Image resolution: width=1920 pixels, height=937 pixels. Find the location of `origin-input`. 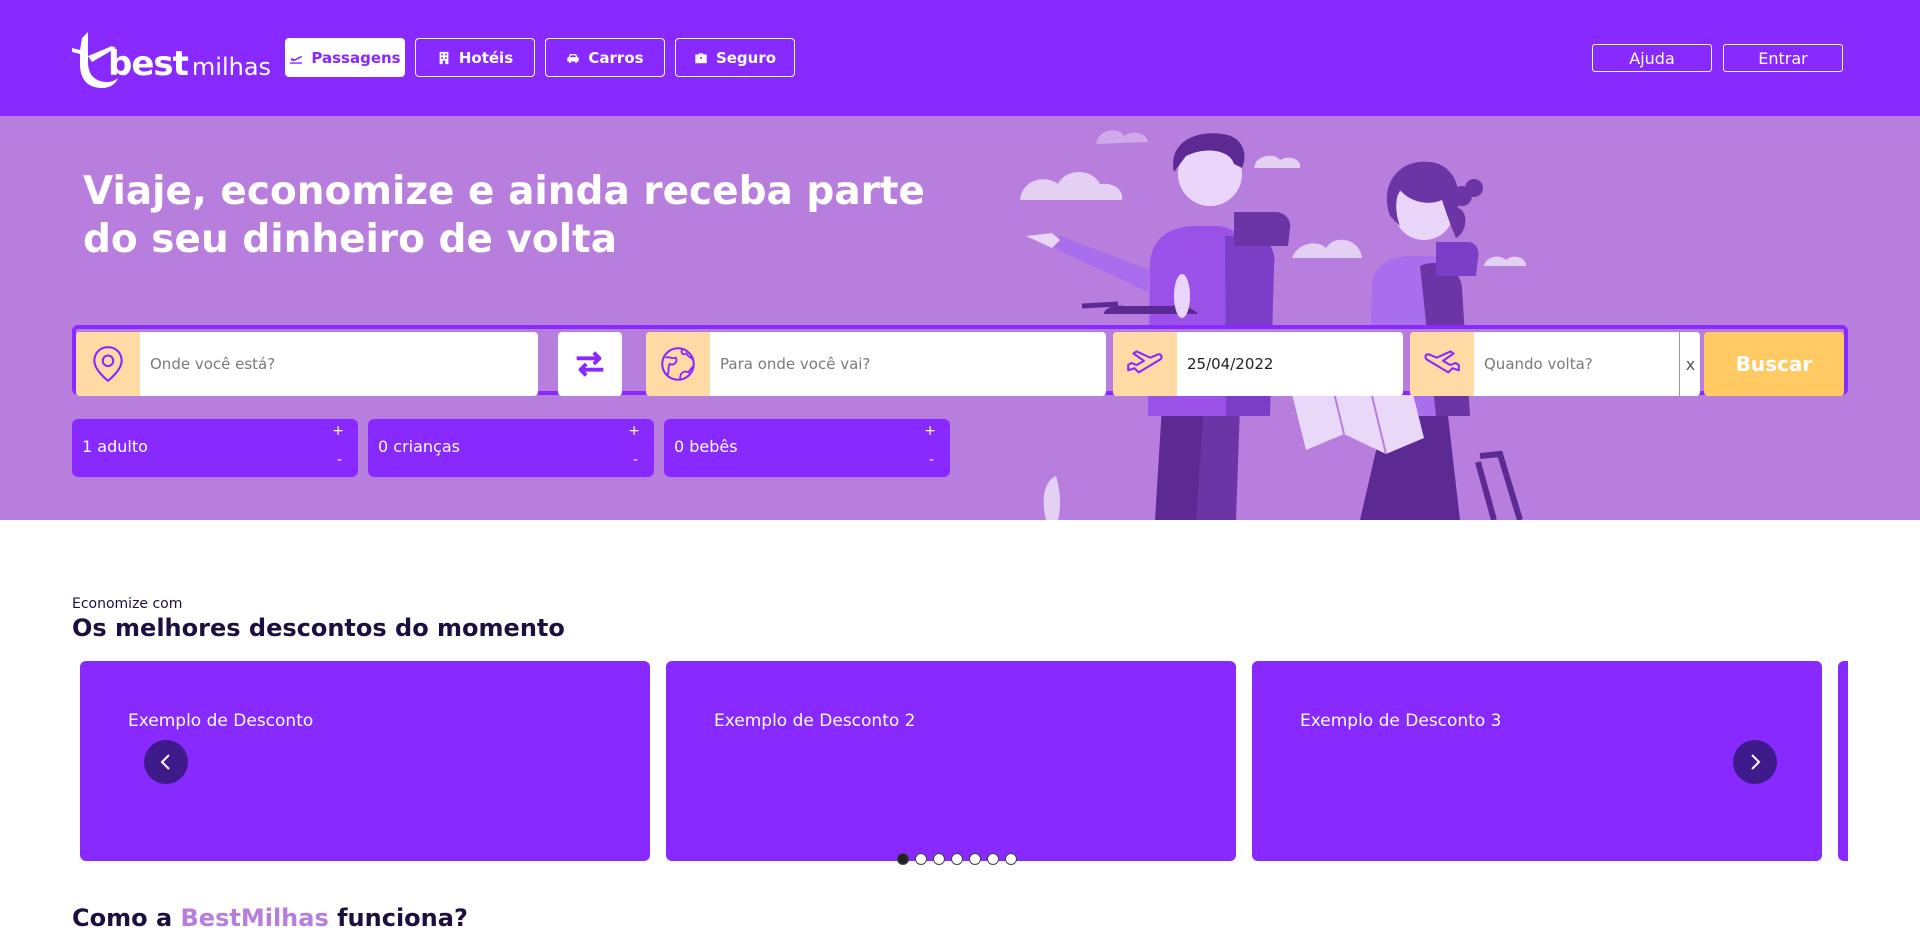

origin-input is located at coordinates (339, 364).